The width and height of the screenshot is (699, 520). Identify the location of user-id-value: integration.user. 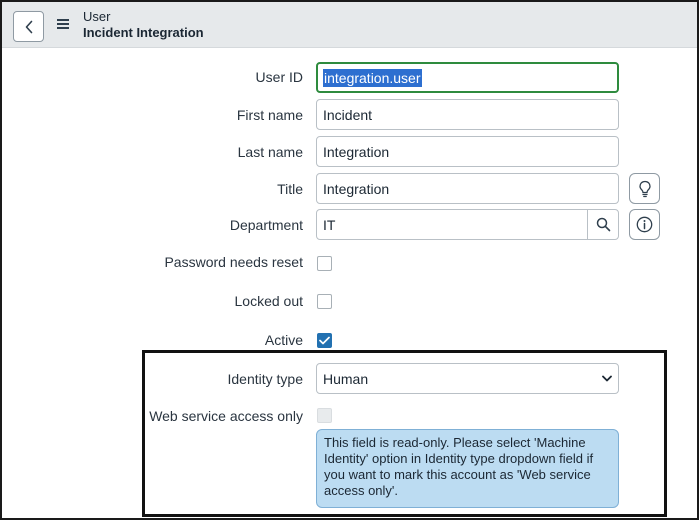
(372, 77).